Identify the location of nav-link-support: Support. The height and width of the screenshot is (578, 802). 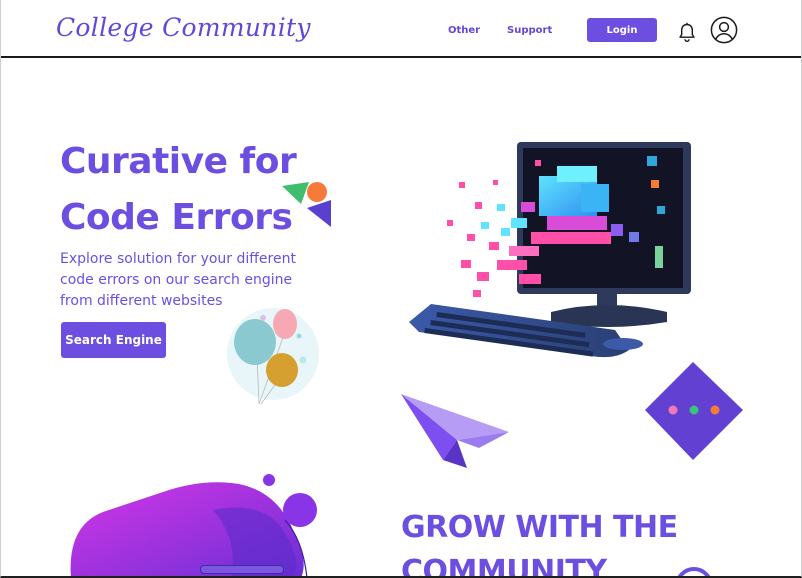
(529, 30).